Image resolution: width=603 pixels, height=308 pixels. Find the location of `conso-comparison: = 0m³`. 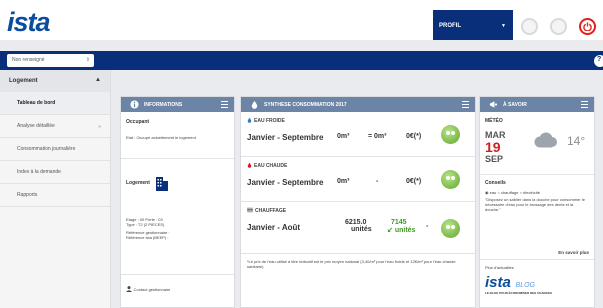

conso-comparison: = 0m³ is located at coordinates (377, 136).